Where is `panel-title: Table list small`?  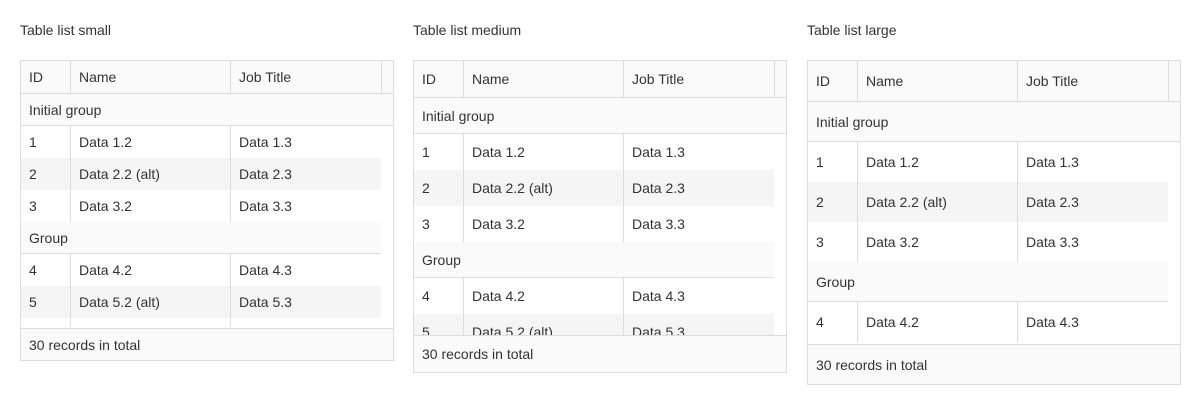 panel-title: Table list small is located at coordinates (66, 30).